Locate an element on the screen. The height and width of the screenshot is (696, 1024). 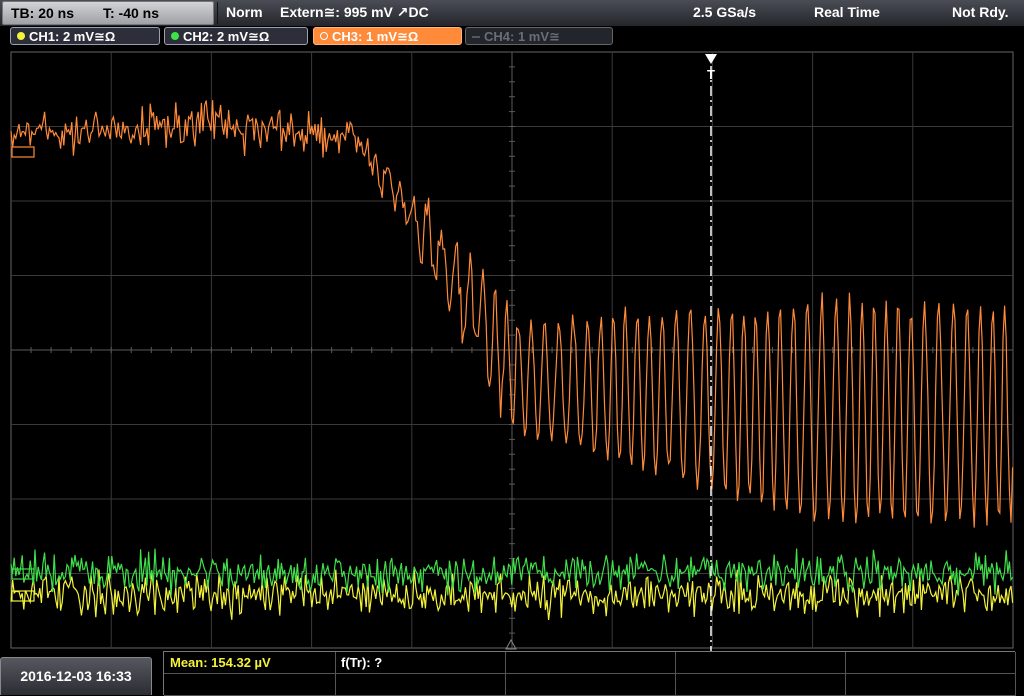
sample-rate: 2.5 GSa/s is located at coordinates (724, 12).